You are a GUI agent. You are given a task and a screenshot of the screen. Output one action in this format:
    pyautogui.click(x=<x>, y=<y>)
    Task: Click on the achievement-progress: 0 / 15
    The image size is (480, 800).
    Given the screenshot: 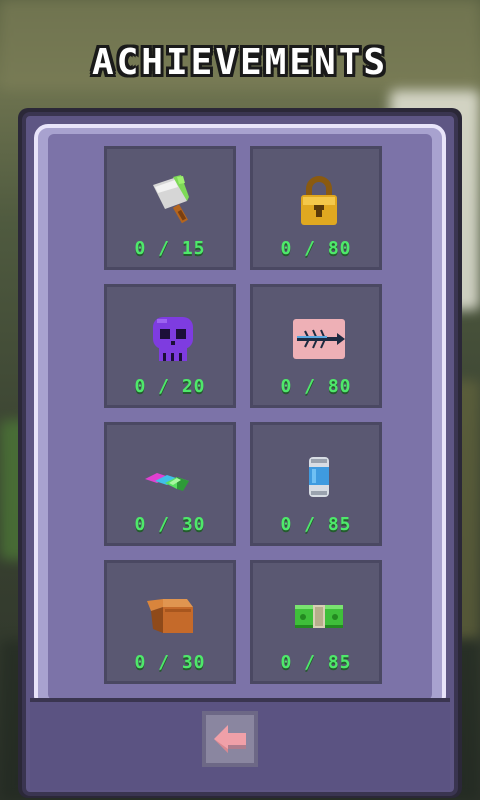 What is the action you would take?
    pyautogui.click(x=170, y=248)
    